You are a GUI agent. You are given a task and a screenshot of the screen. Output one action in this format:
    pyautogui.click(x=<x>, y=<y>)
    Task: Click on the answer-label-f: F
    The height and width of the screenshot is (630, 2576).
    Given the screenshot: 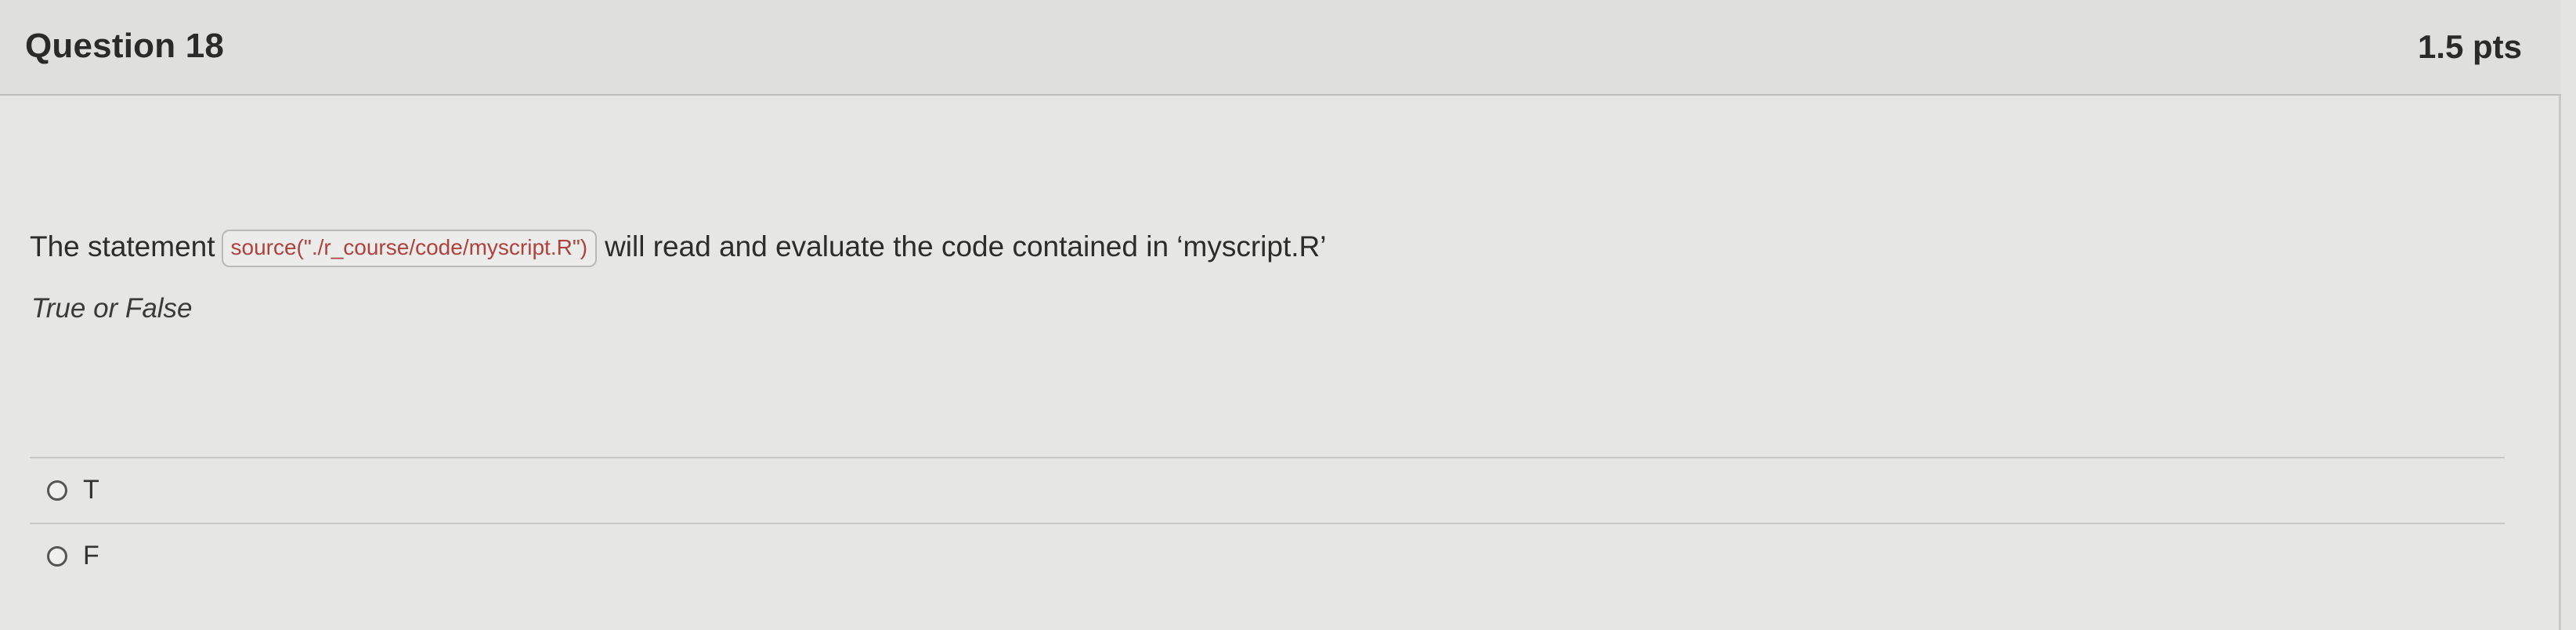 What is the action you would take?
    pyautogui.click(x=91, y=556)
    